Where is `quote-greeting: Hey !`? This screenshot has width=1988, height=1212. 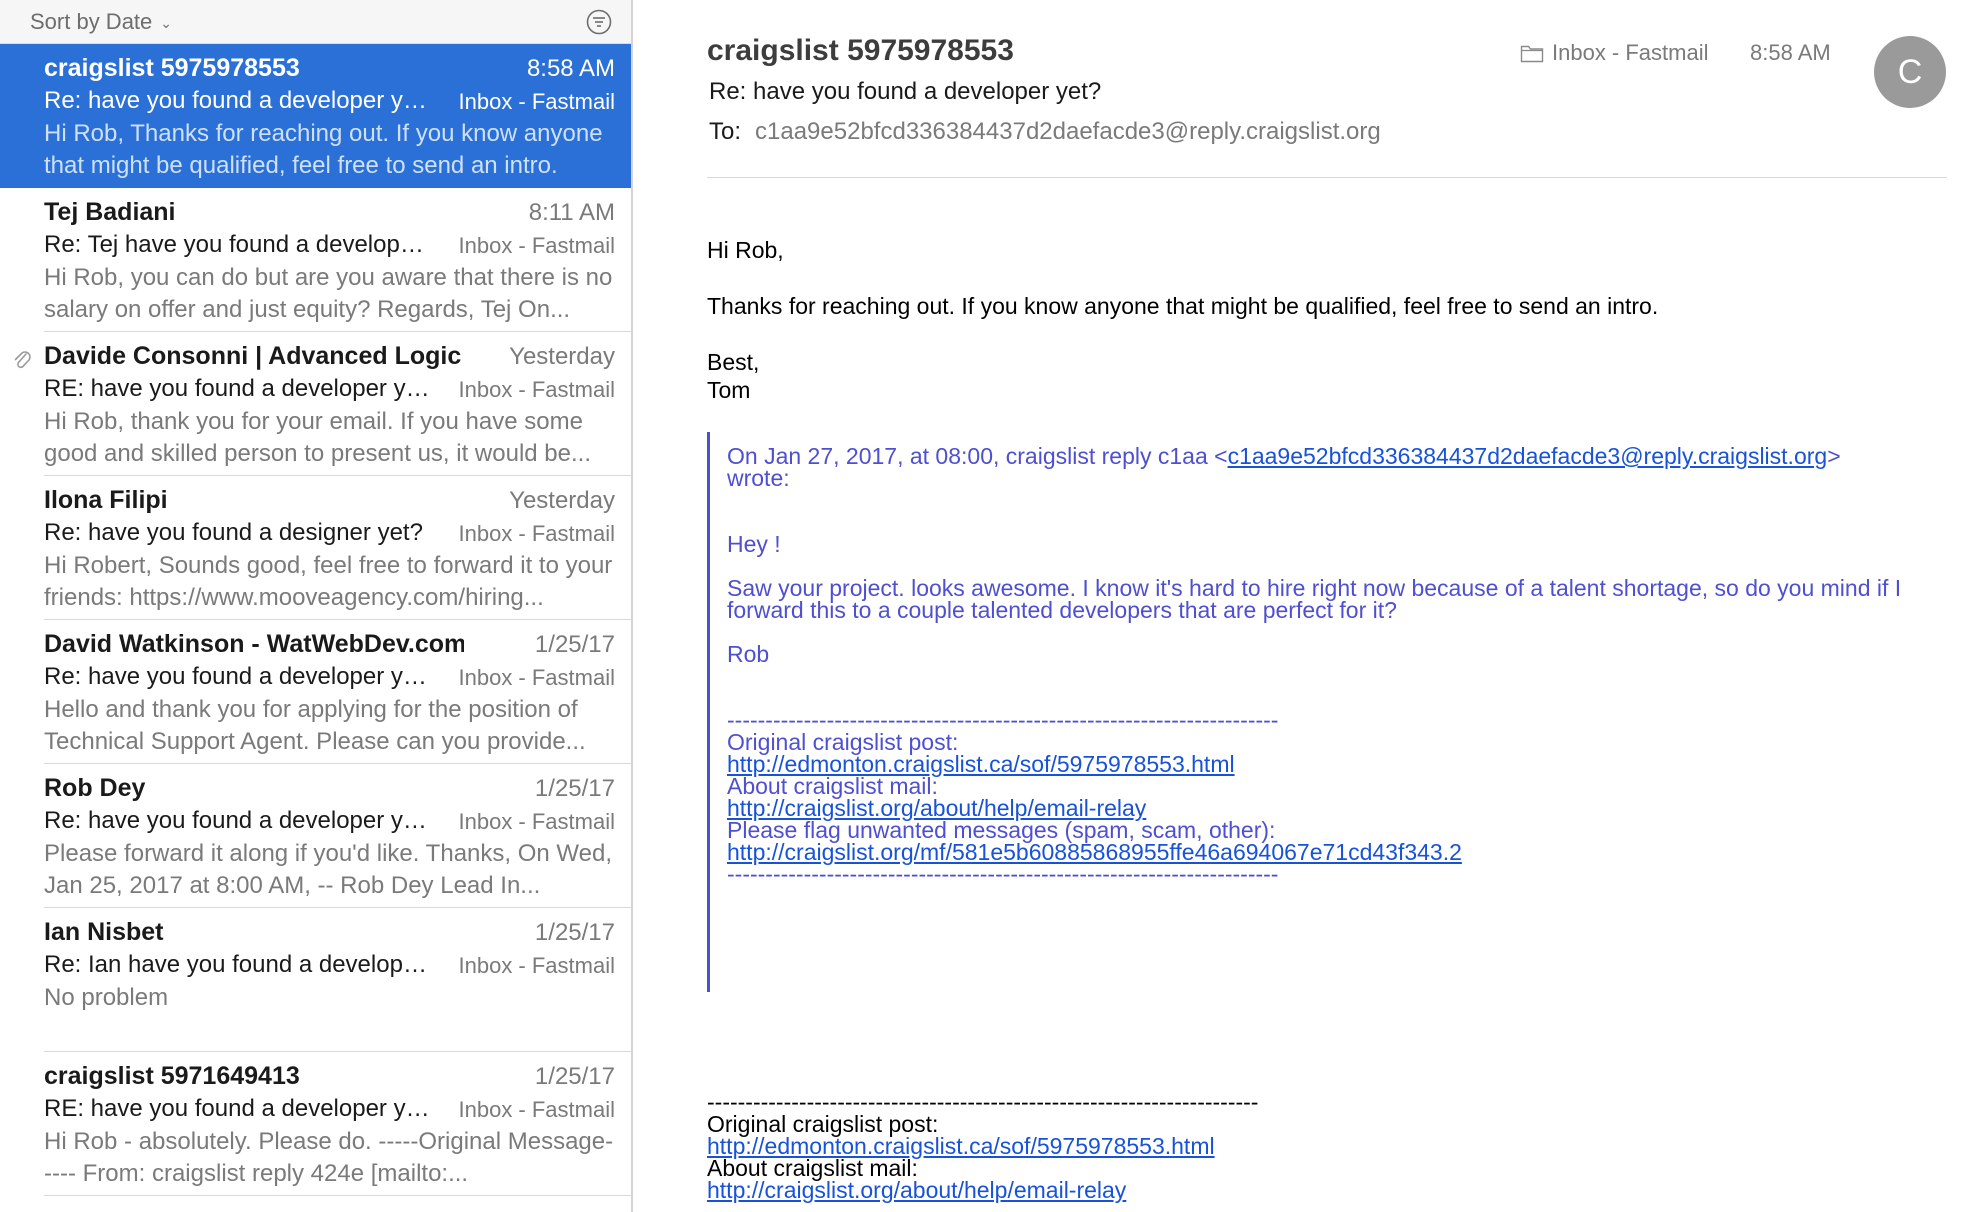 quote-greeting: Hey ! is located at coordinates (754, 544).